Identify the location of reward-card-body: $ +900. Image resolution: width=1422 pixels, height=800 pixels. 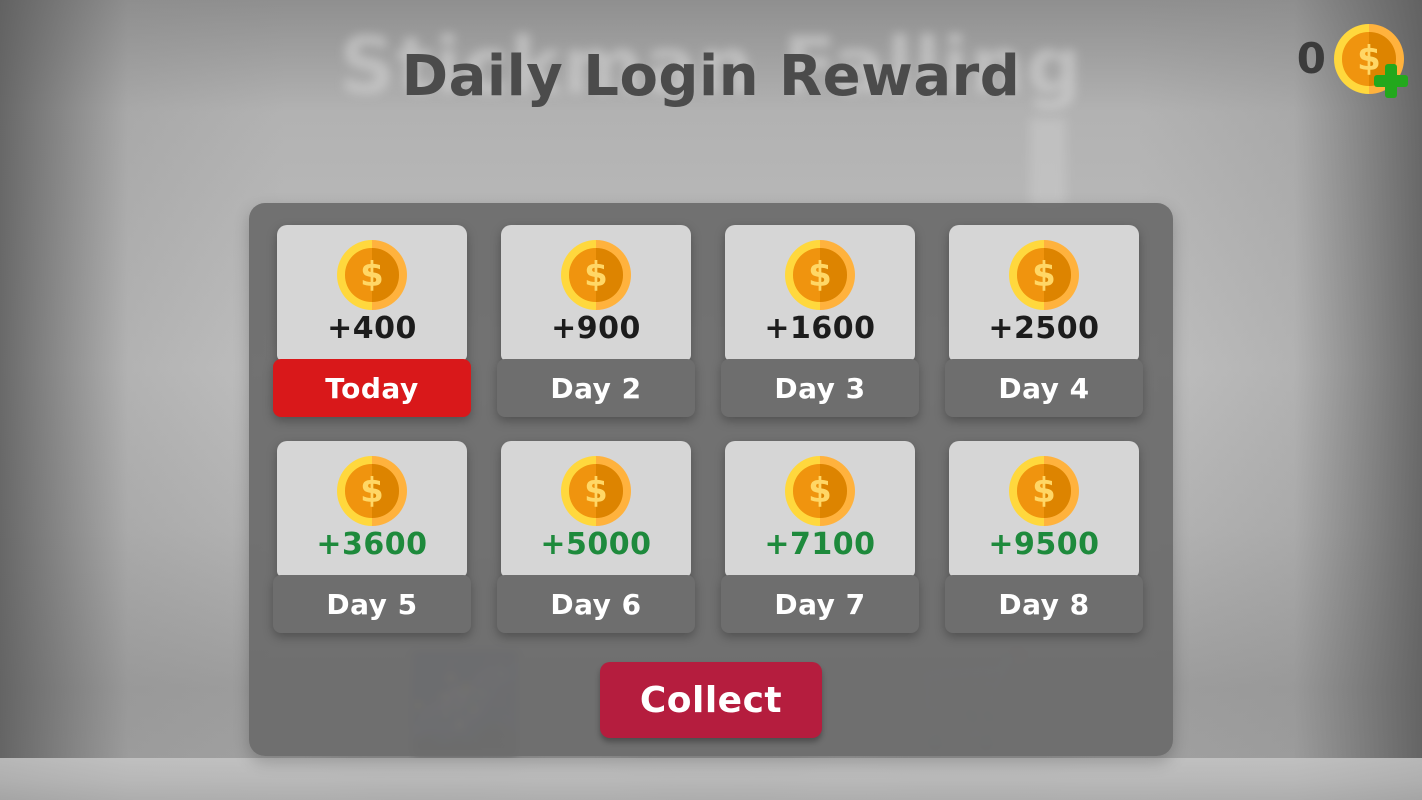
(596, 293).